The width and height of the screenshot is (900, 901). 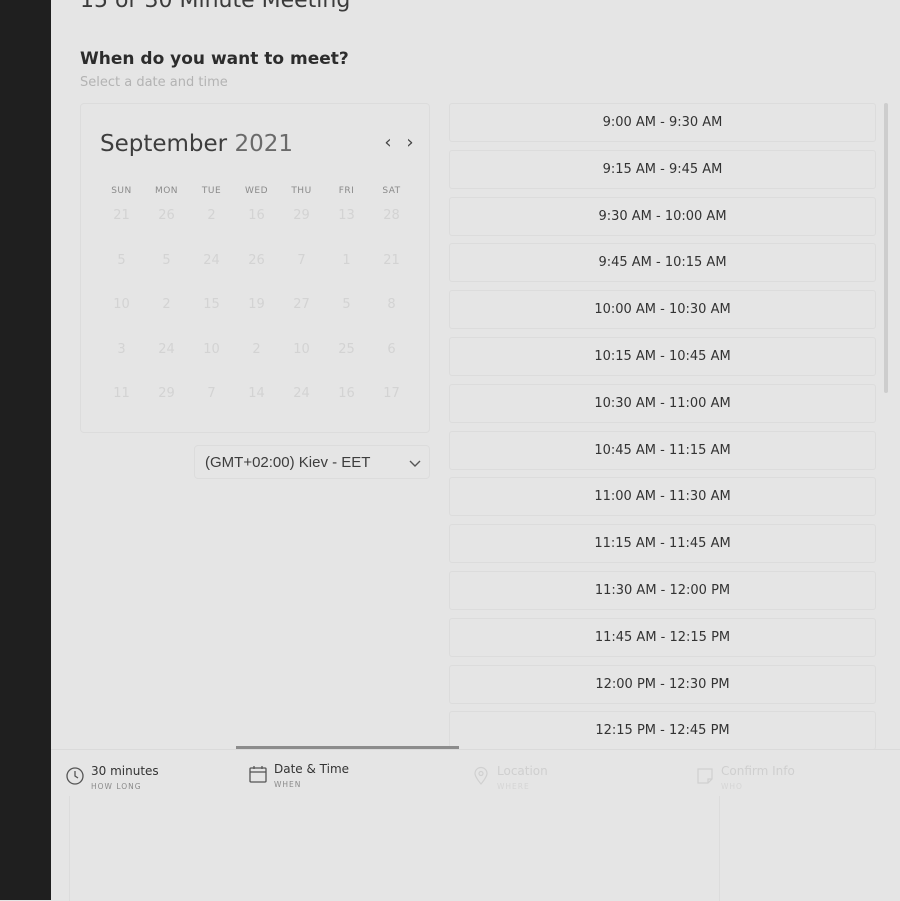 I want to click on step-subtitle: HOW LONG, so click(x=116, y=786).